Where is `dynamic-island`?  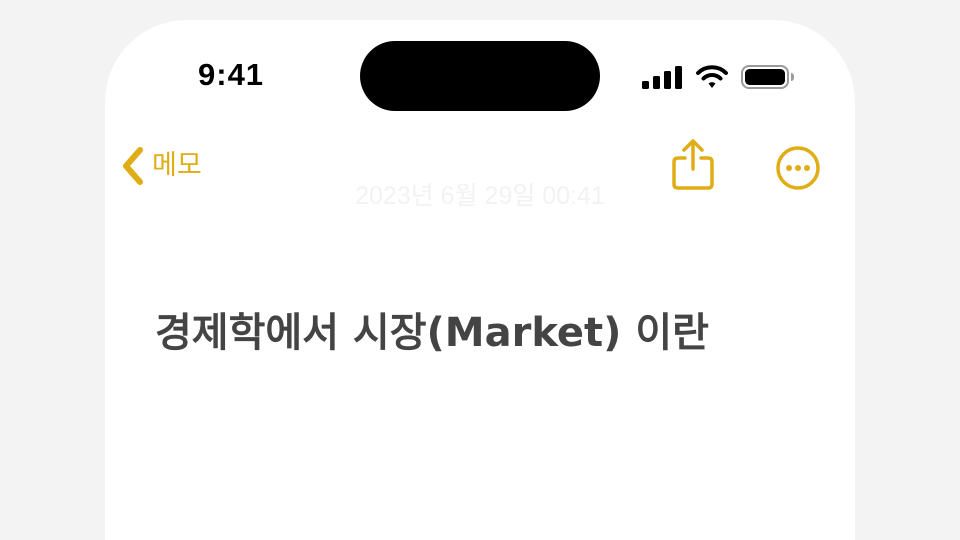 dynamic-island is located at coordinates (480, 76).